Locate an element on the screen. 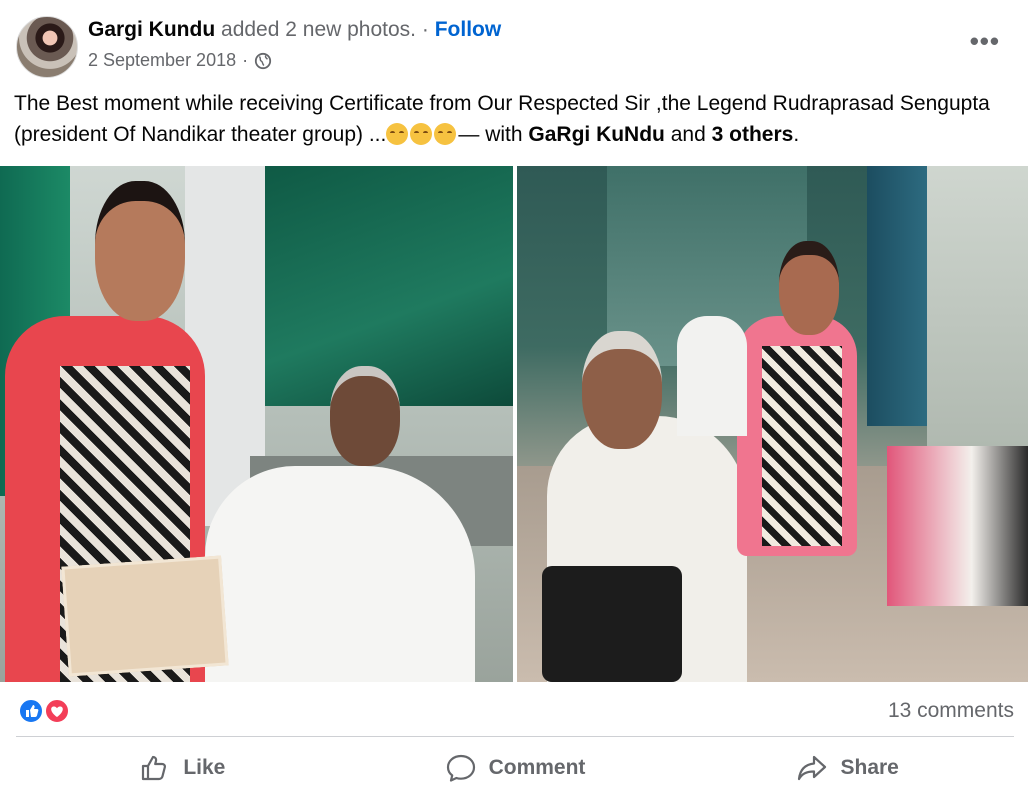 This screenshot has width=1028, height=794. author-name: Gargi Kundu is located at coordinates (151, 29).